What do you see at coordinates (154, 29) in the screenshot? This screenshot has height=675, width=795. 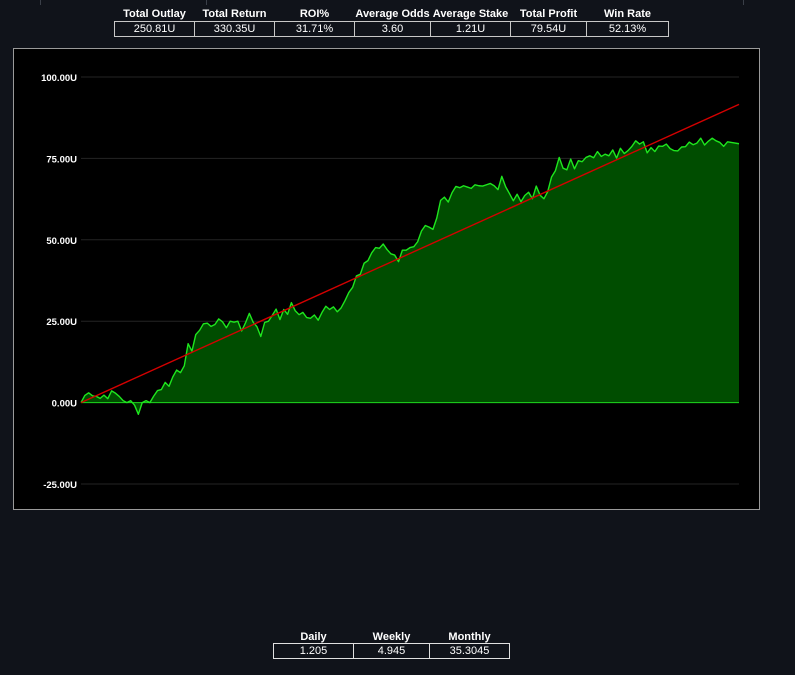 I see `stat-value: 250.81U` at bounding box center [154, 29].